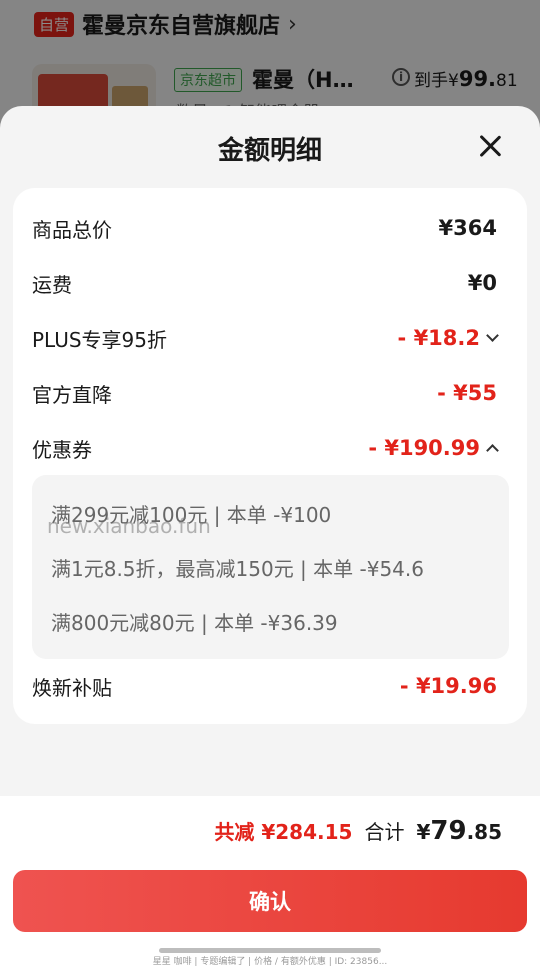  I want to click on row-label: 商品总价, so click(72, 229).